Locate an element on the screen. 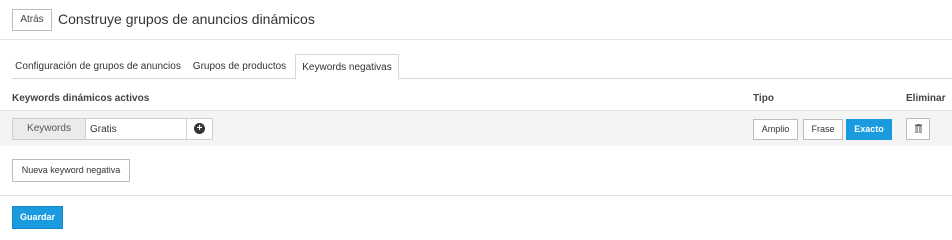 This screenshot has width=952, height=240. keyword-input is located at coordinates (136, 129).